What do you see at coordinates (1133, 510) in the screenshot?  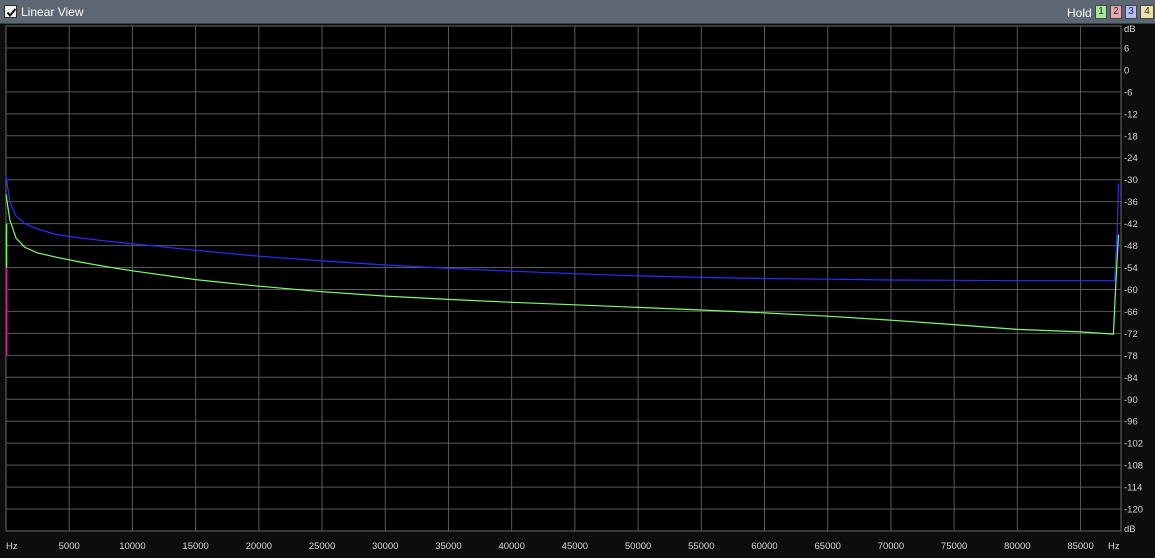 I see `y-tick-label: -120` at bounding box center [1133, 510].